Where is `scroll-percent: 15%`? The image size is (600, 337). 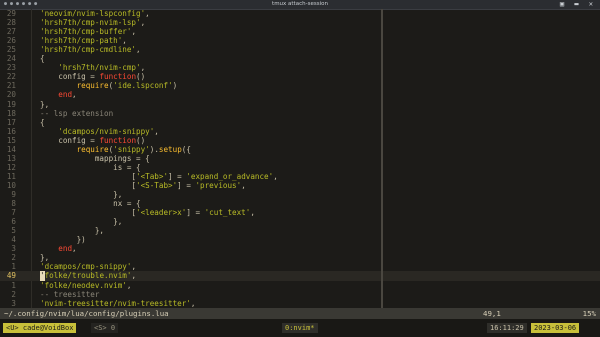 scroll-percent: 15% is located at coordinates (589, 313).